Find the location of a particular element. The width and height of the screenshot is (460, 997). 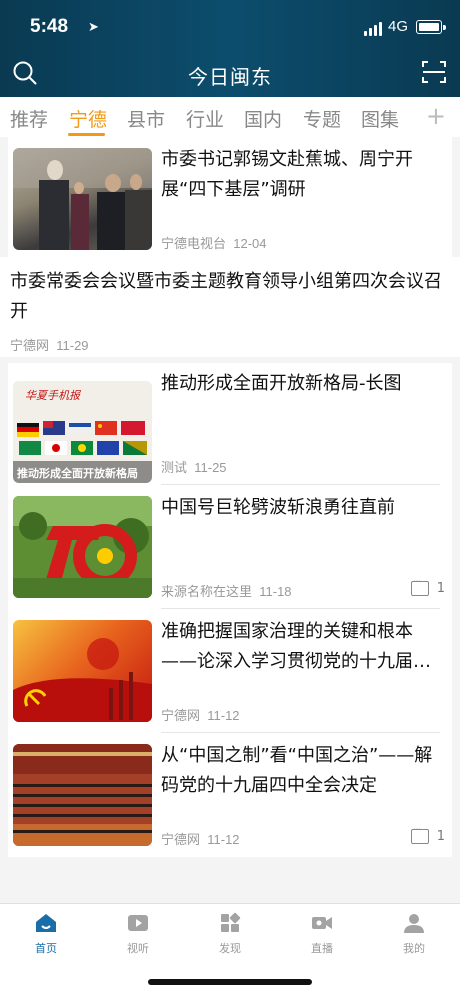

news-headline: 市委常委会会议暨市委主题教育领导小组第四次会议召开 is located at coordinates (226, 296).